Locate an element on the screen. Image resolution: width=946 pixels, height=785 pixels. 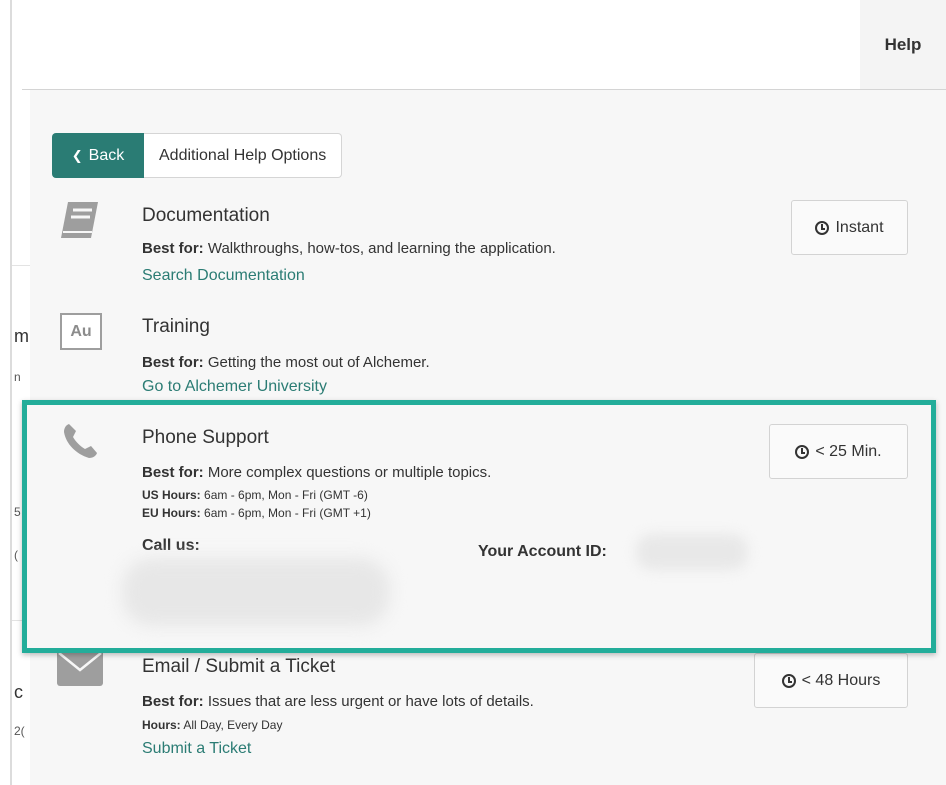
response-time-text: < 25 Min. is located at coordinates (848, 451).